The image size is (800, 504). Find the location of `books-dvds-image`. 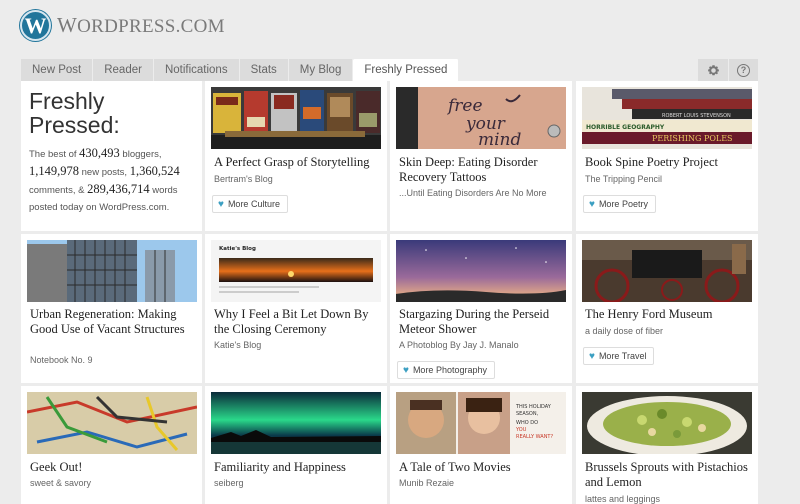

books-dvds-image is located at coordinates (296, 118).